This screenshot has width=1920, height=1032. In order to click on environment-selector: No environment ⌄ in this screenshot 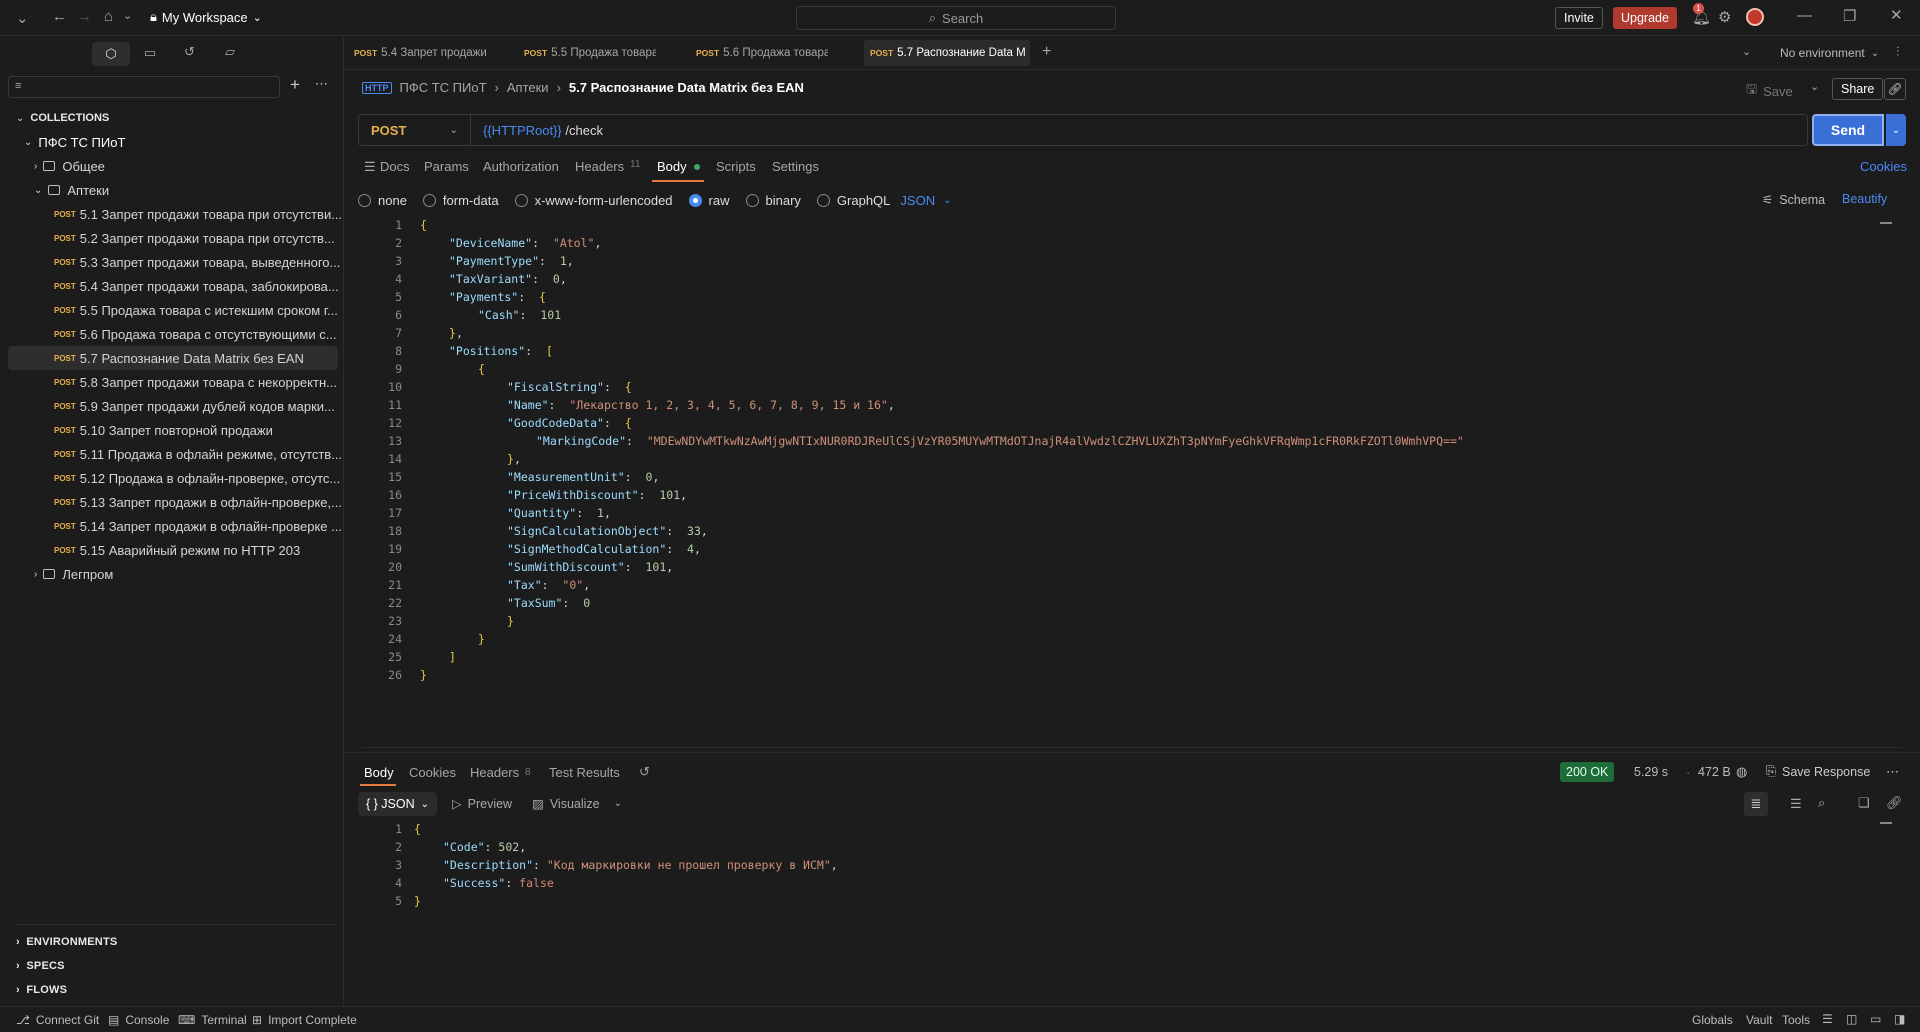, I will do `click(1829, 53)`.